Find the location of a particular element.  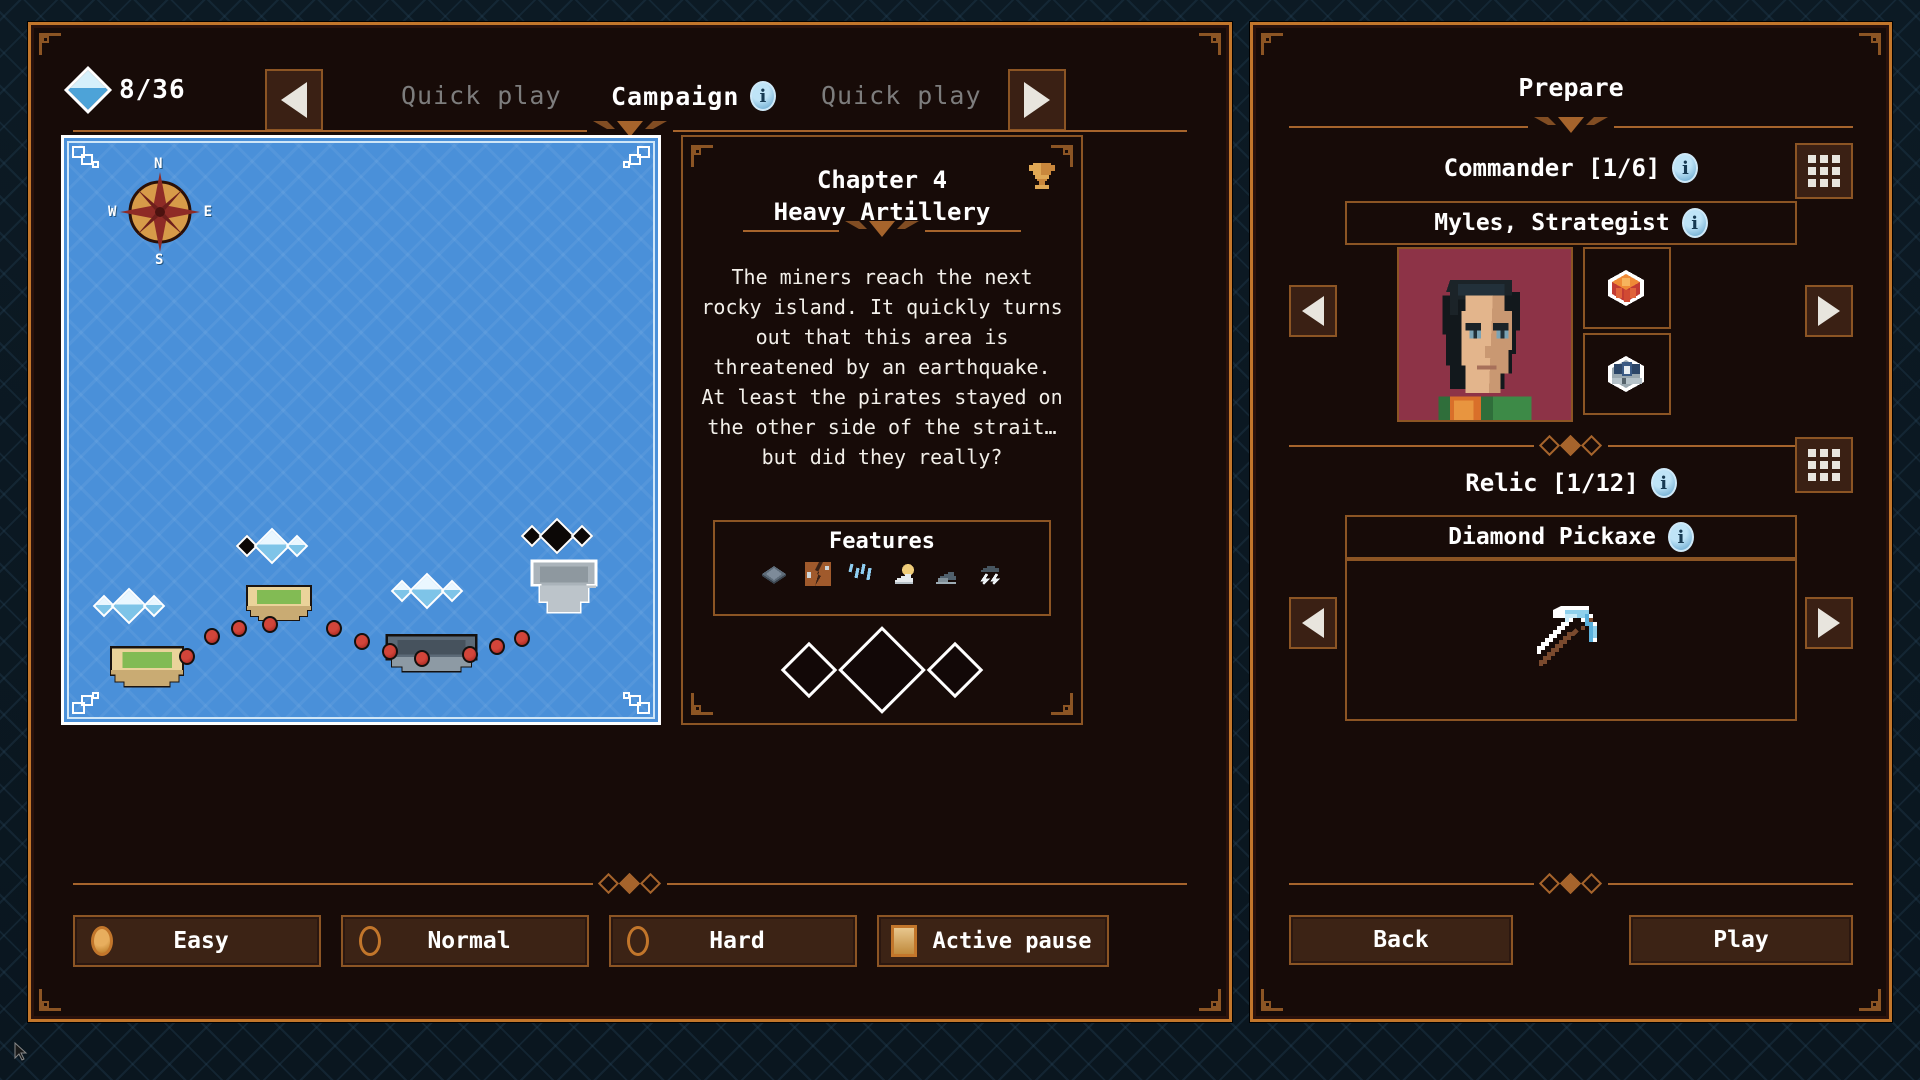

active-pause-label: Active pause is located at coordinates (1012, 941).